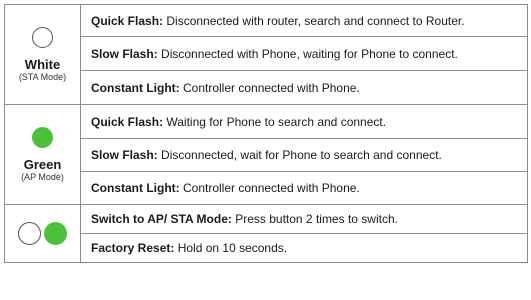 This screenshot has width=531, height=300. What do you see at coordinates (42, 64) in the screenshot?
I see `white-mode-name: White` at bounding box center [42, 64].